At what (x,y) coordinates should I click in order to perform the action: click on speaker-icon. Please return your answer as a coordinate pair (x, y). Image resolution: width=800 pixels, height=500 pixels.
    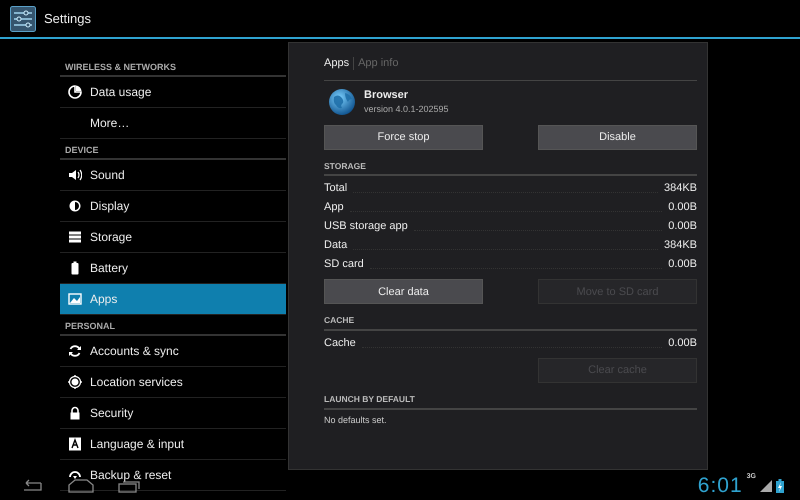
    Looking at the image, I should click on (75, 175).